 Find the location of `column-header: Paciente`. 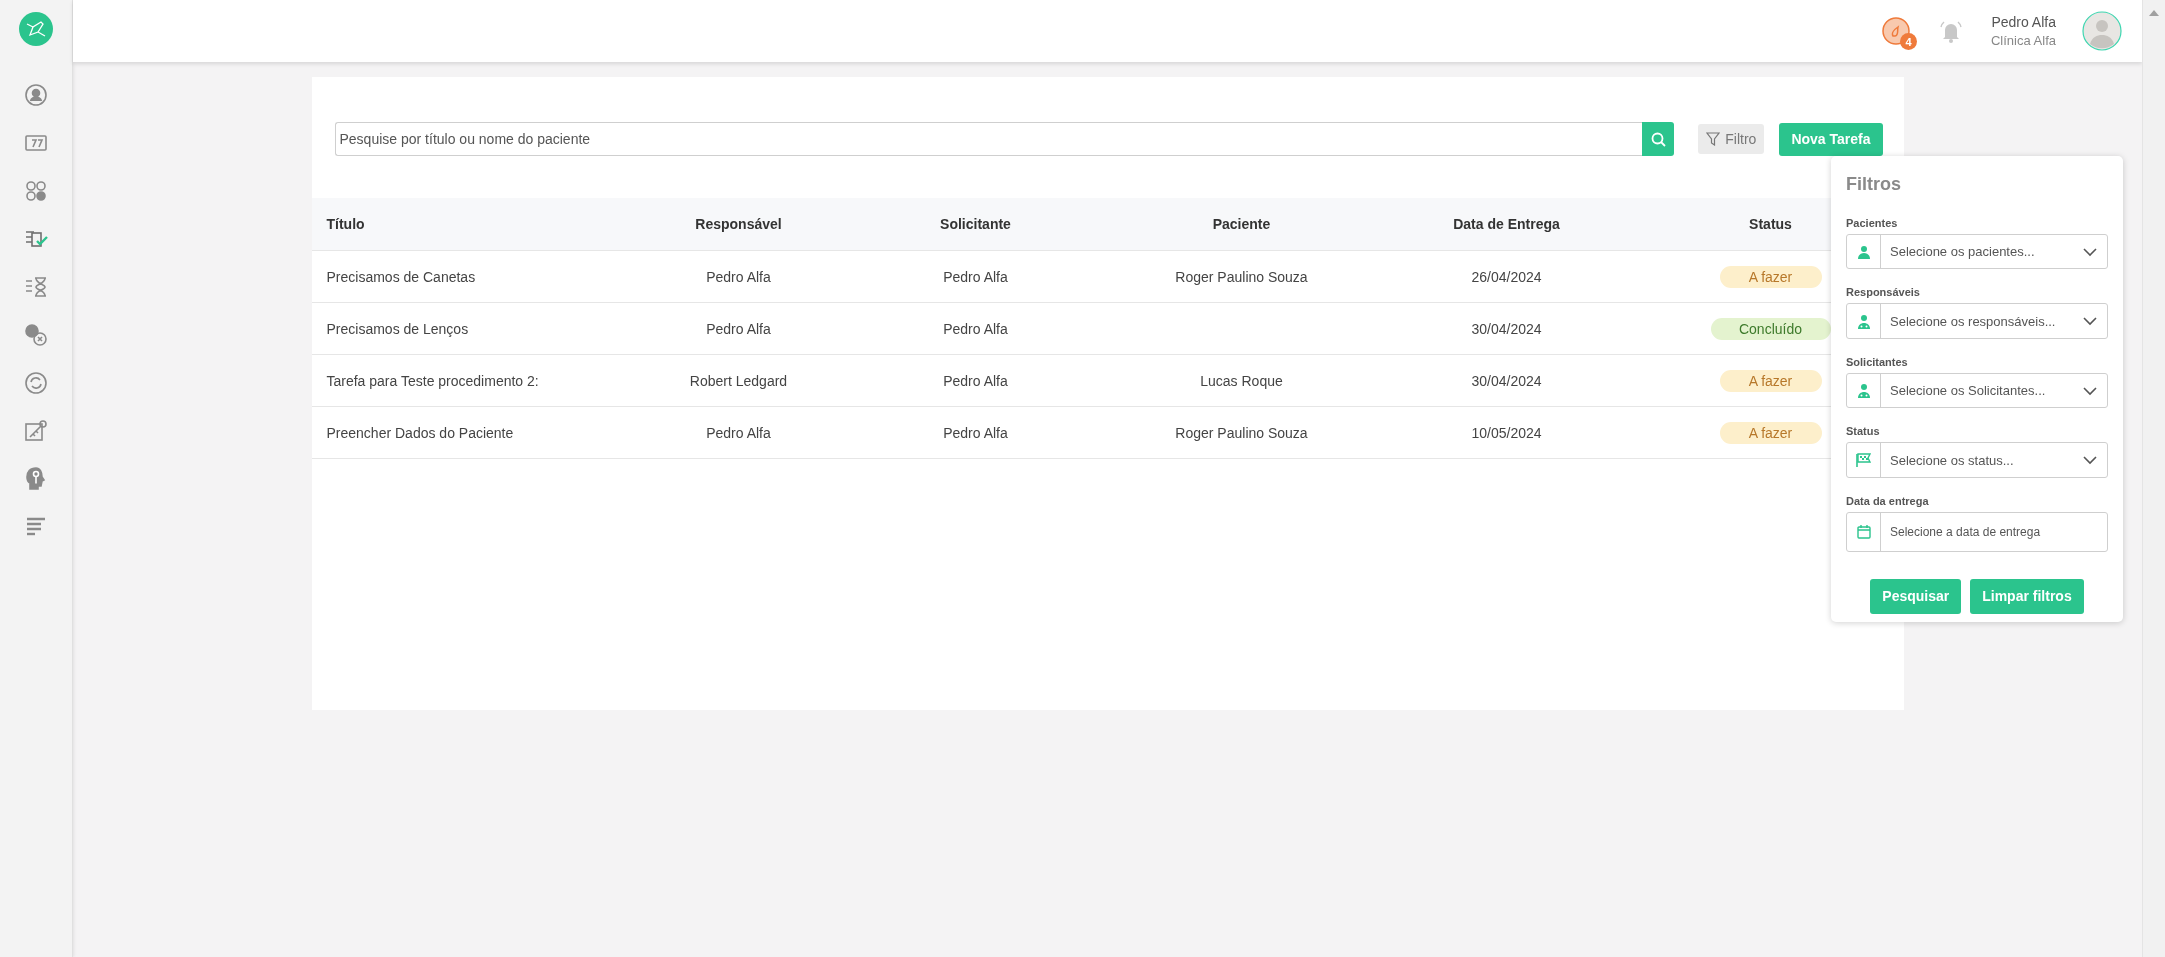

column-header: Paciente is located at coordinates (1241, 224).